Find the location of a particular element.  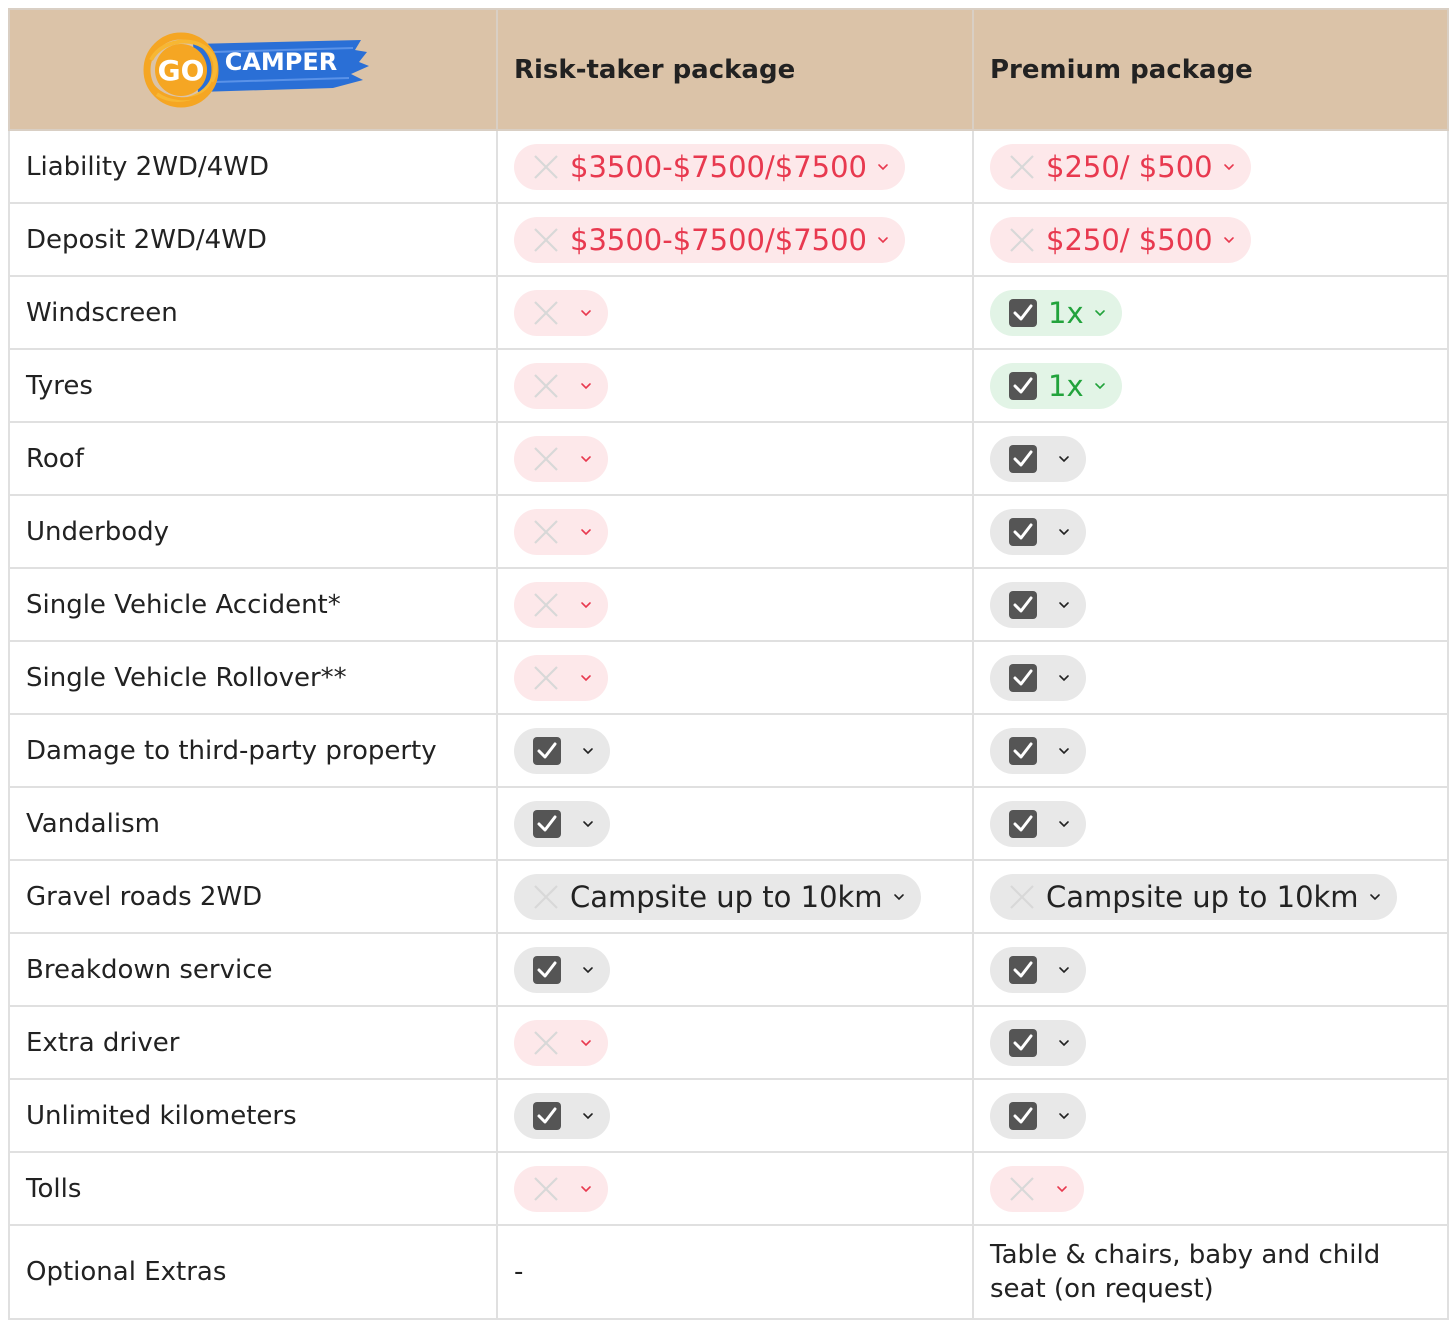

status-value: Campsite up to 10km is located at coordinates (726, 896).